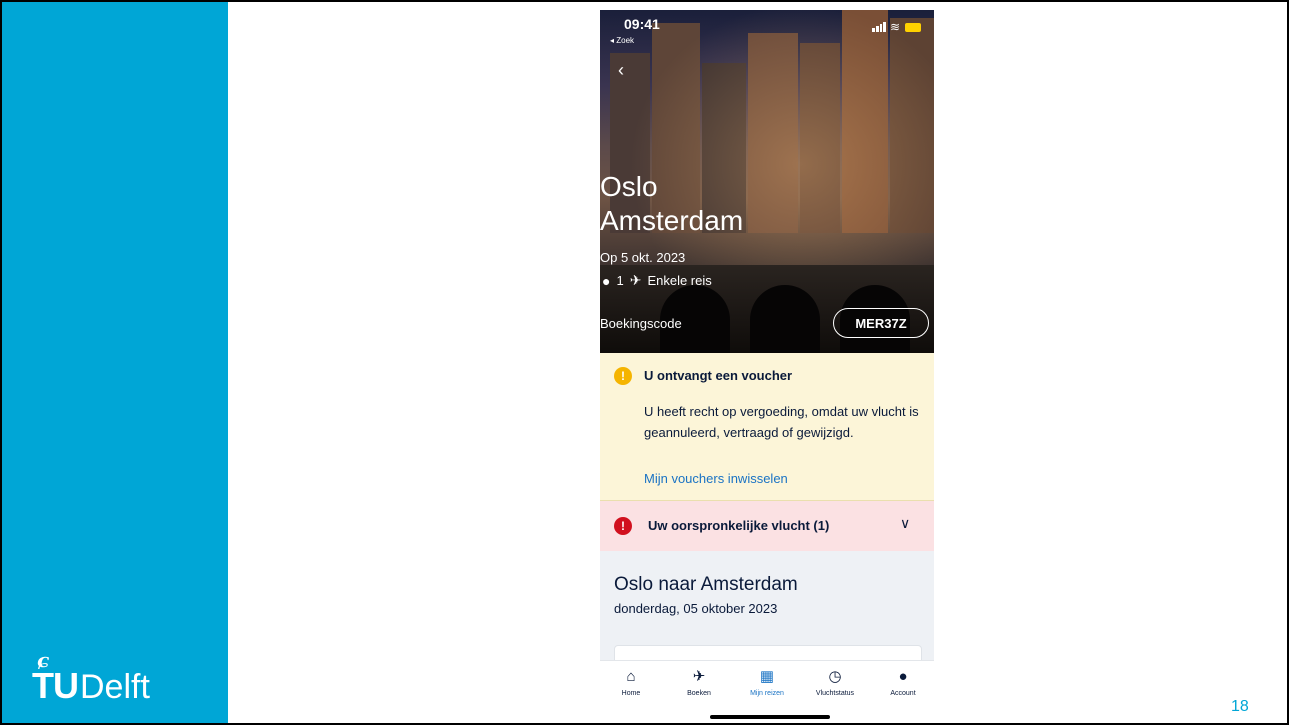  I want to click on tab-label: Home, so click(631, 693).